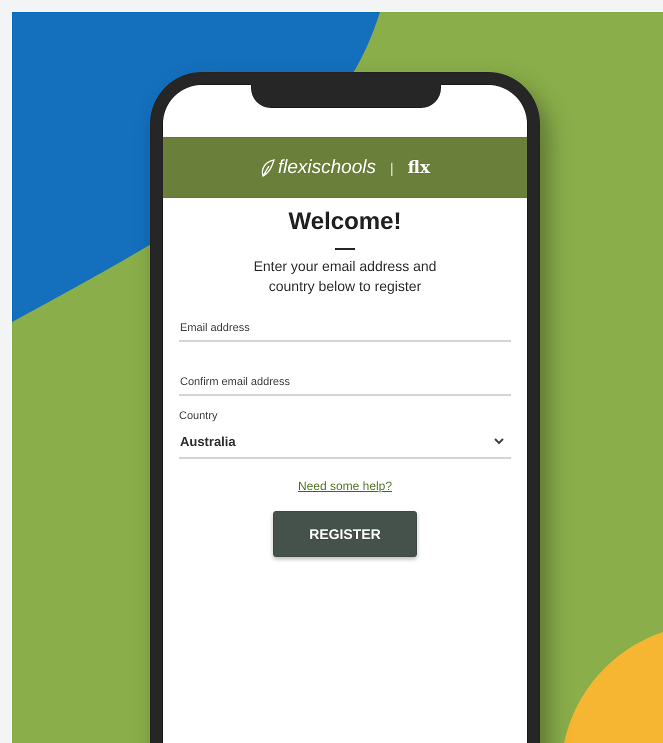  What do you see at coordinates (345, 384) in the screenshot?
I see `email-field: Confirm email address` at bounding box center [345, 384].